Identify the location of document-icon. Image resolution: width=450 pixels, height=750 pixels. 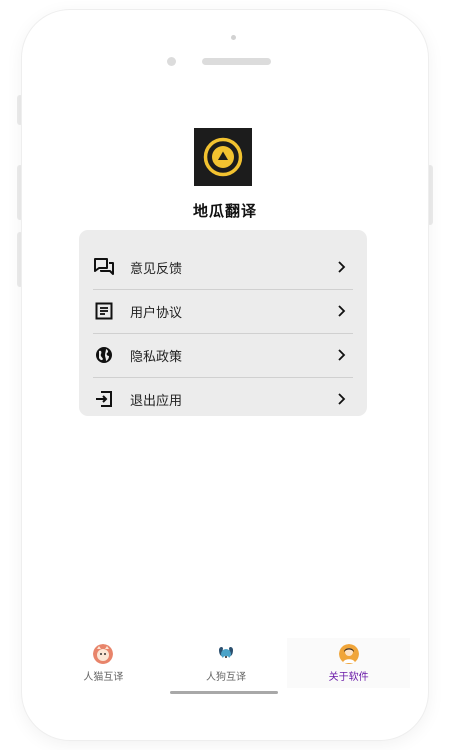
(104, 311).